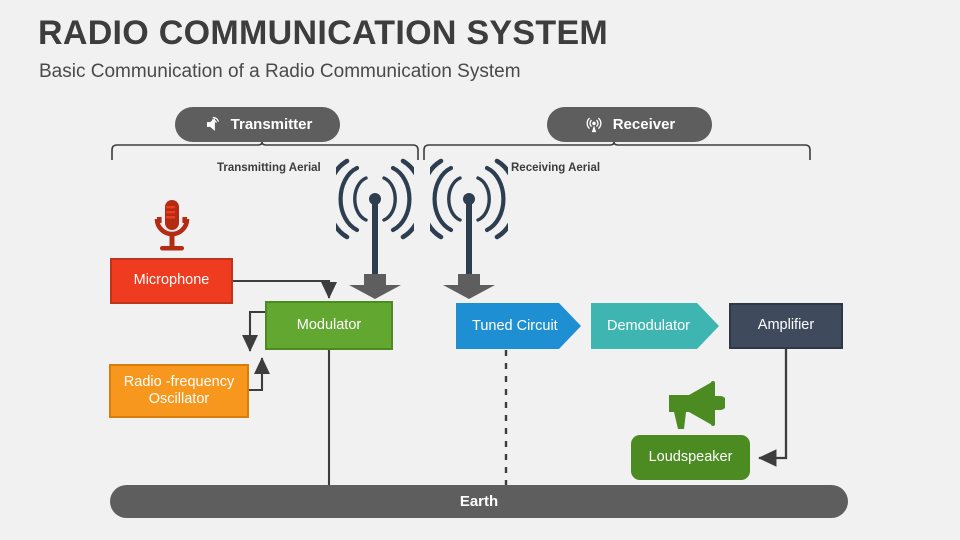 Image resolution: width=960 pixels, height=540 pixels. I want to click on aerial-label-receiving: Receiving Aerial, so click(556, 168).